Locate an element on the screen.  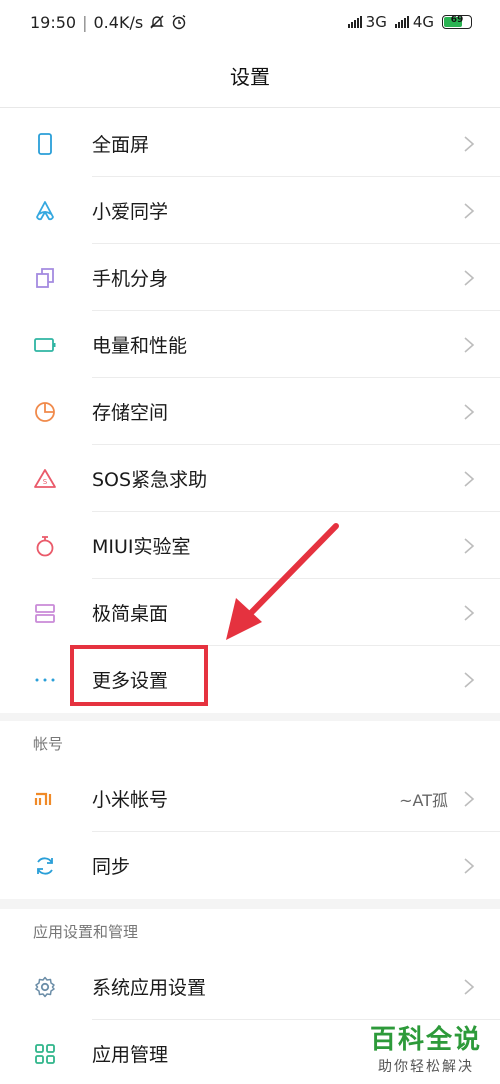
watermark-logo: 百科全说 助你轻松解决 is located at coordinates (426, 1047).